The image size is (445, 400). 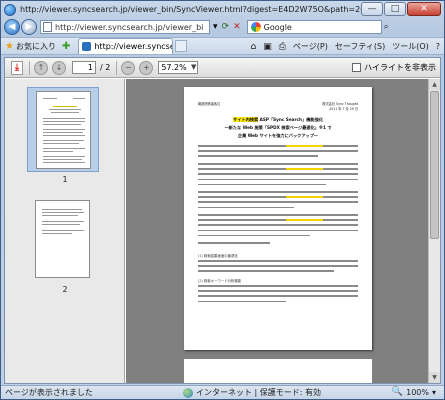 I want to click on print-icon: ⎙, so click(x=282, y=47).